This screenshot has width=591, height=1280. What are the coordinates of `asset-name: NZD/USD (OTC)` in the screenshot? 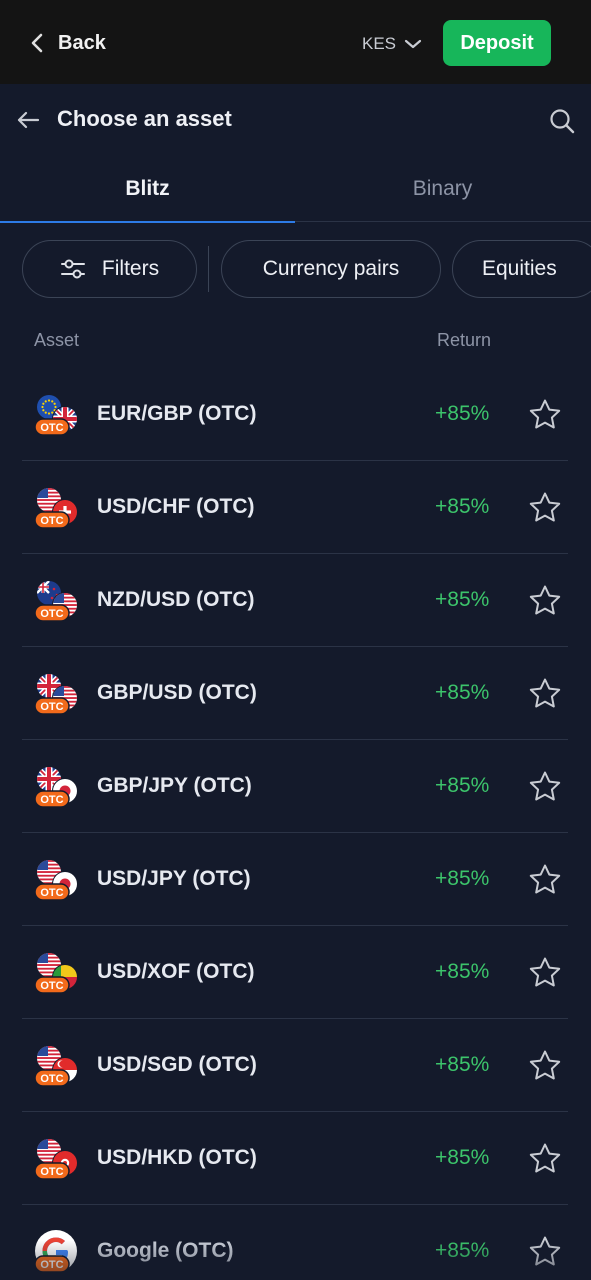 It's located at (176, 599).